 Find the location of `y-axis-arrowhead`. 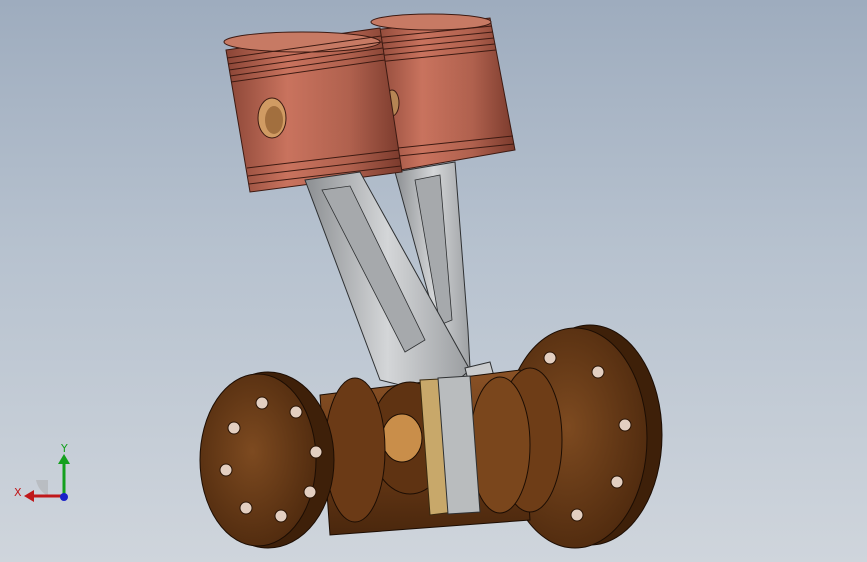

y-axis-arrowhead is located at coordinates (64, 459).